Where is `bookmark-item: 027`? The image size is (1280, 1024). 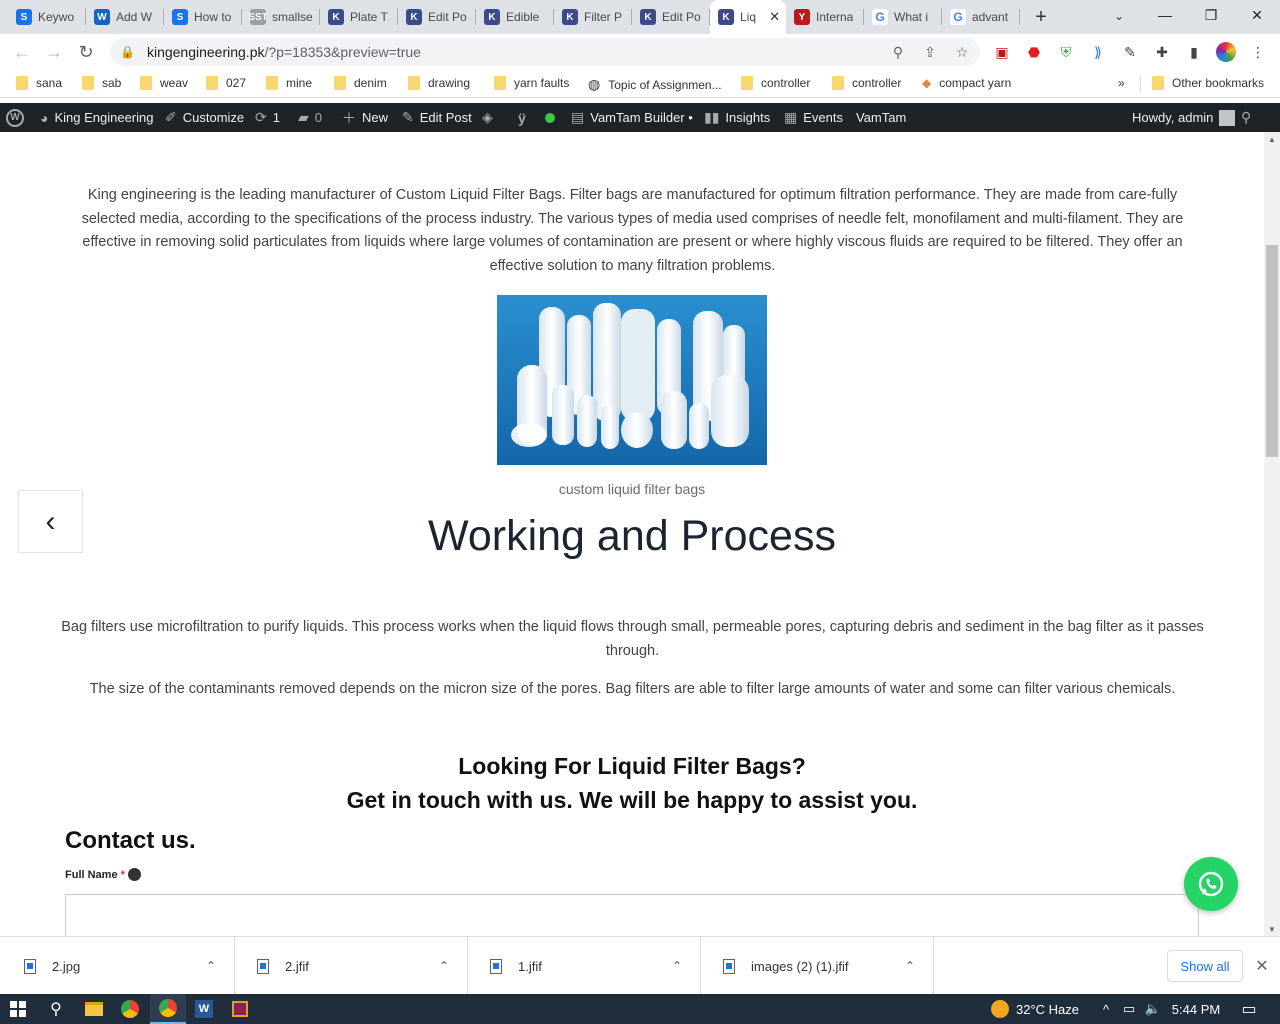
bookmark-item: 027 is located at coordinates (226, 83).